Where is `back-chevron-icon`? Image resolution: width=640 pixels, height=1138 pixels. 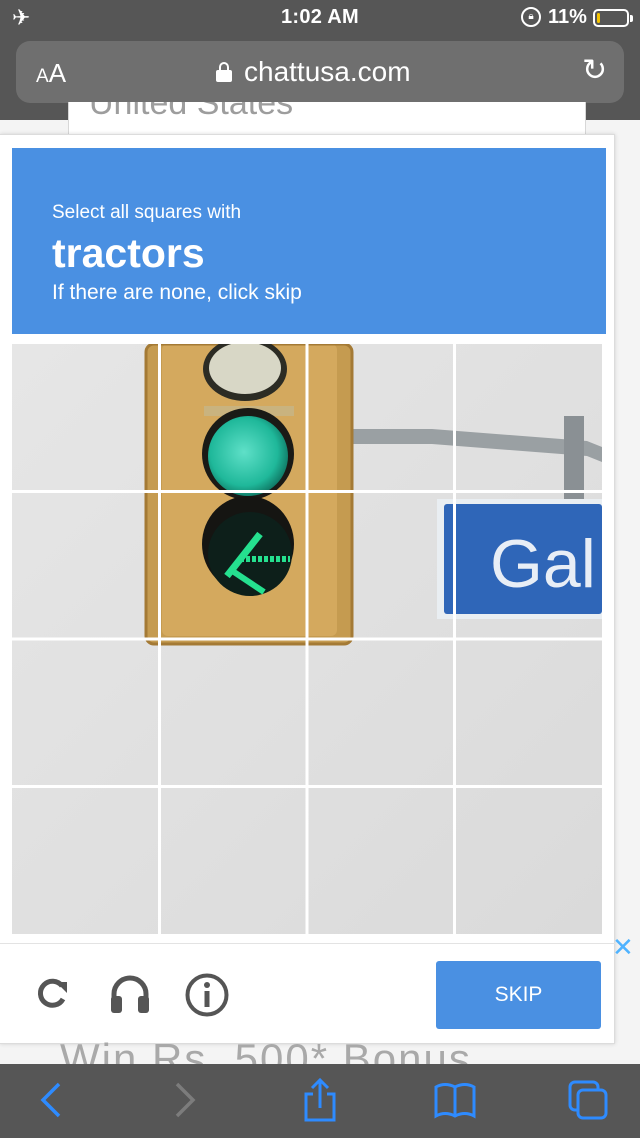 back-chevron-icon is located at coordinates (52, 1100).